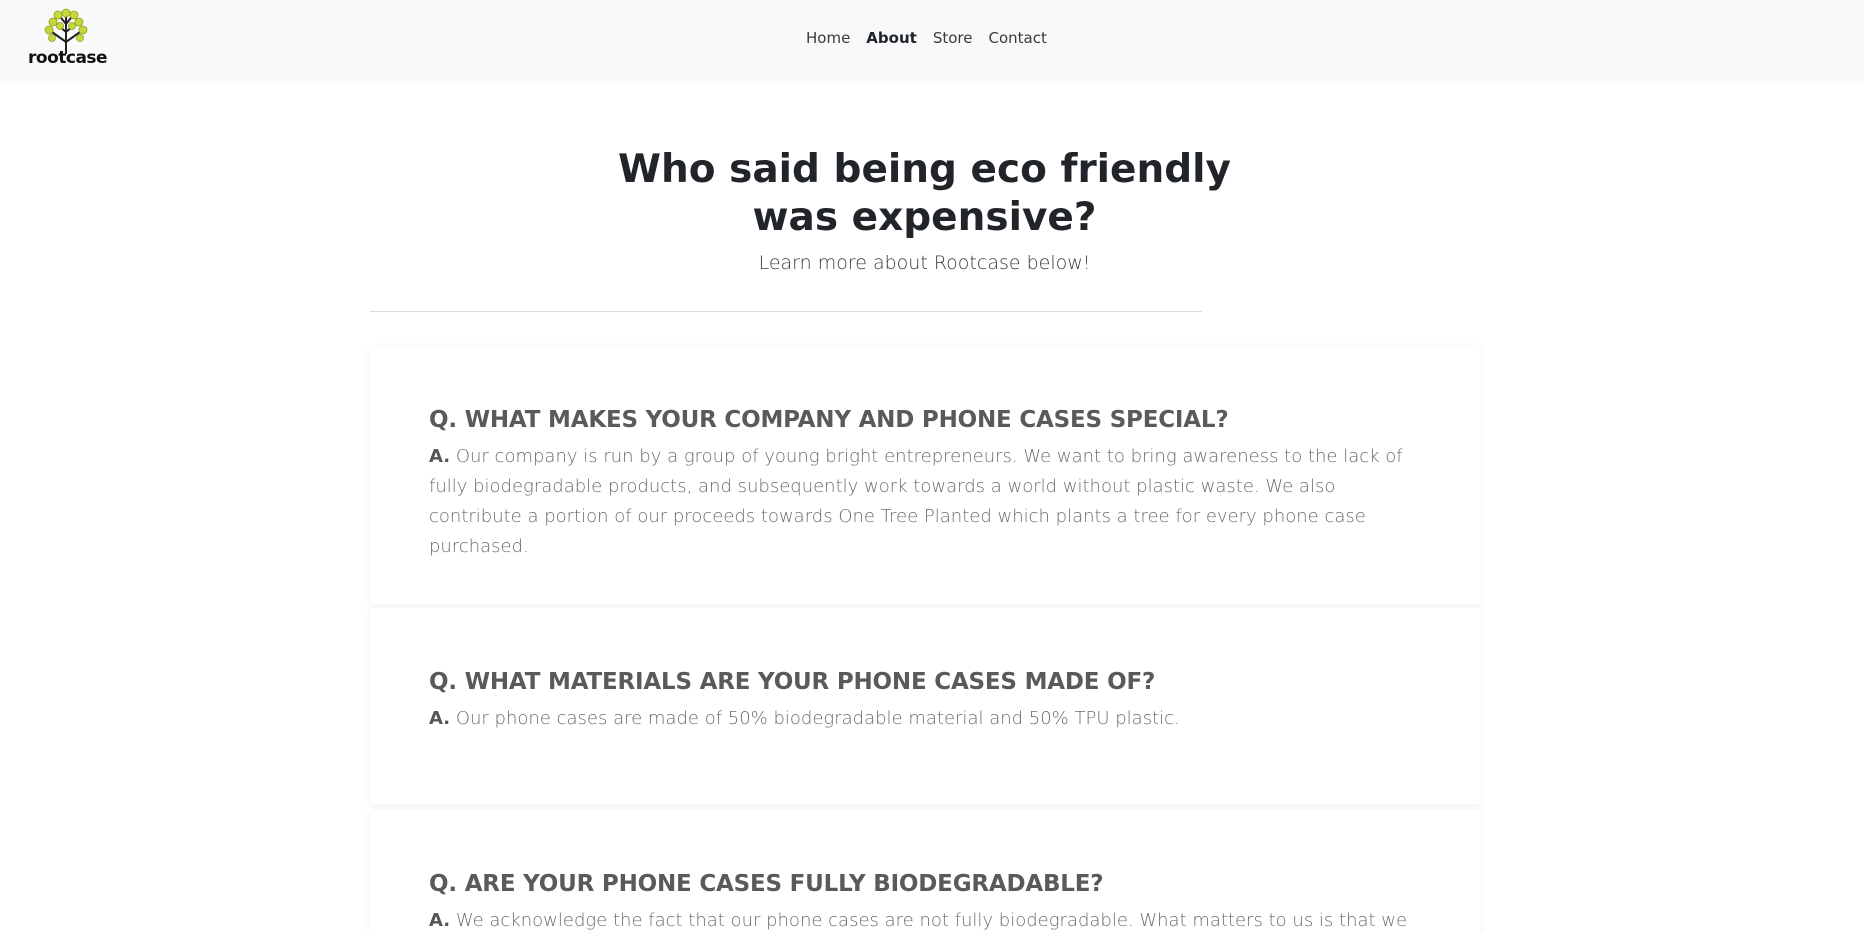 The width and height of the screenshot is (1864, 932). I want to click on nav-link-store: Store, so click(953, 40).